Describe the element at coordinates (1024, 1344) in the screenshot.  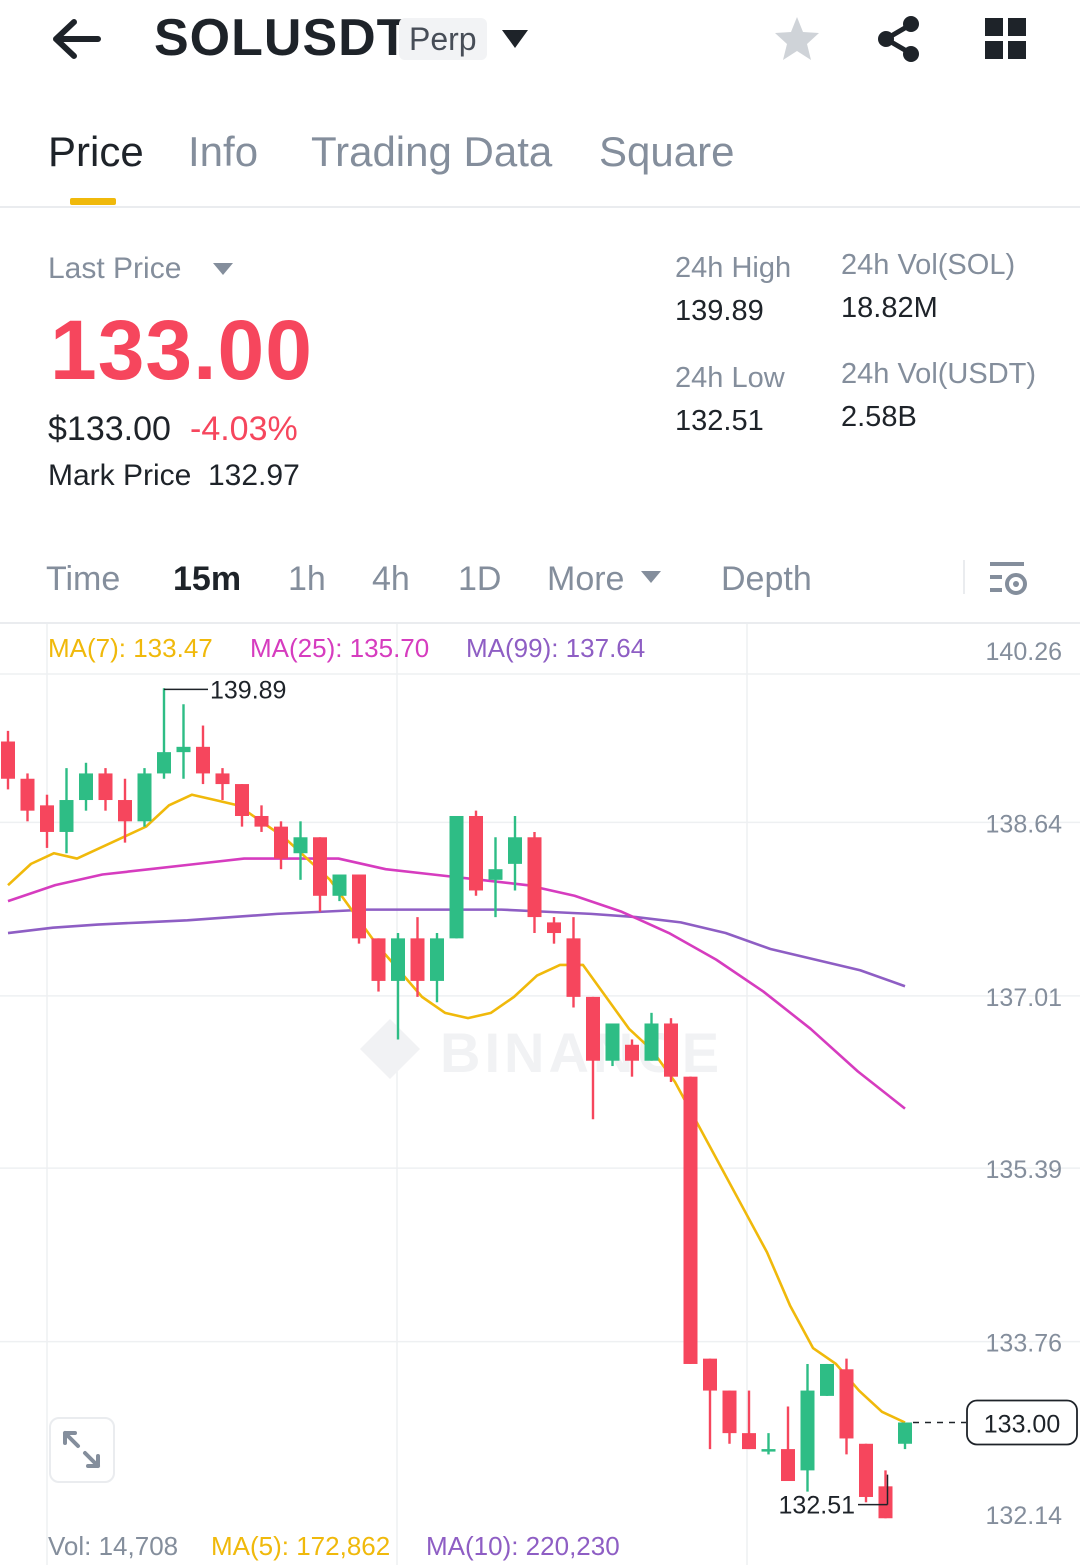
I see `y-tick-label: 133.76` at that location.